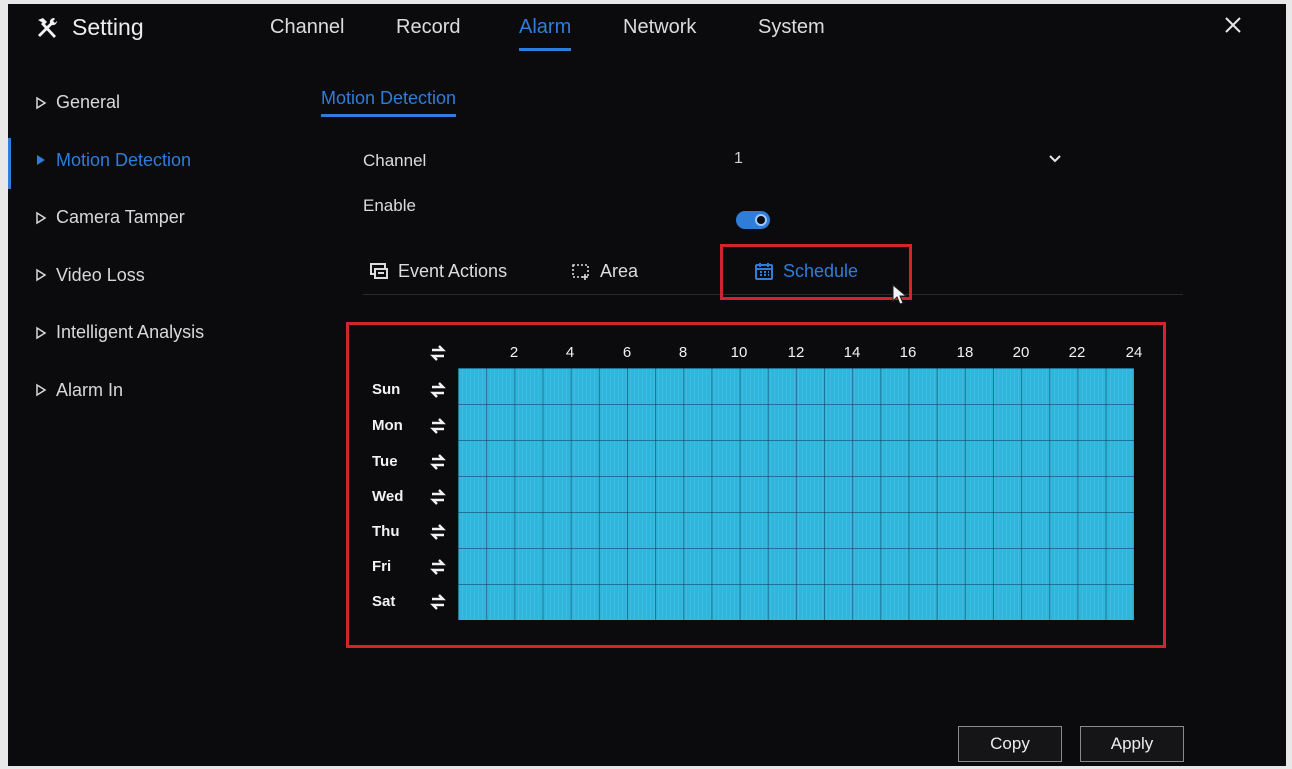 This screenshot has width=1292, height=769. I want to click on tab-channel: Channel, so click(307, 27).